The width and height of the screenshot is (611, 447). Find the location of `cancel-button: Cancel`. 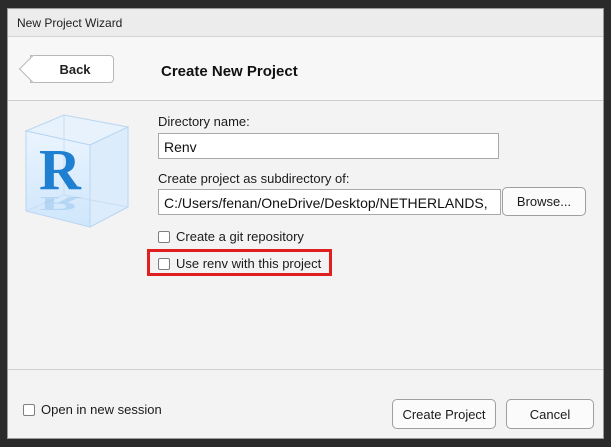

cancel-button: Cancel is located at coordinates (550, 414).